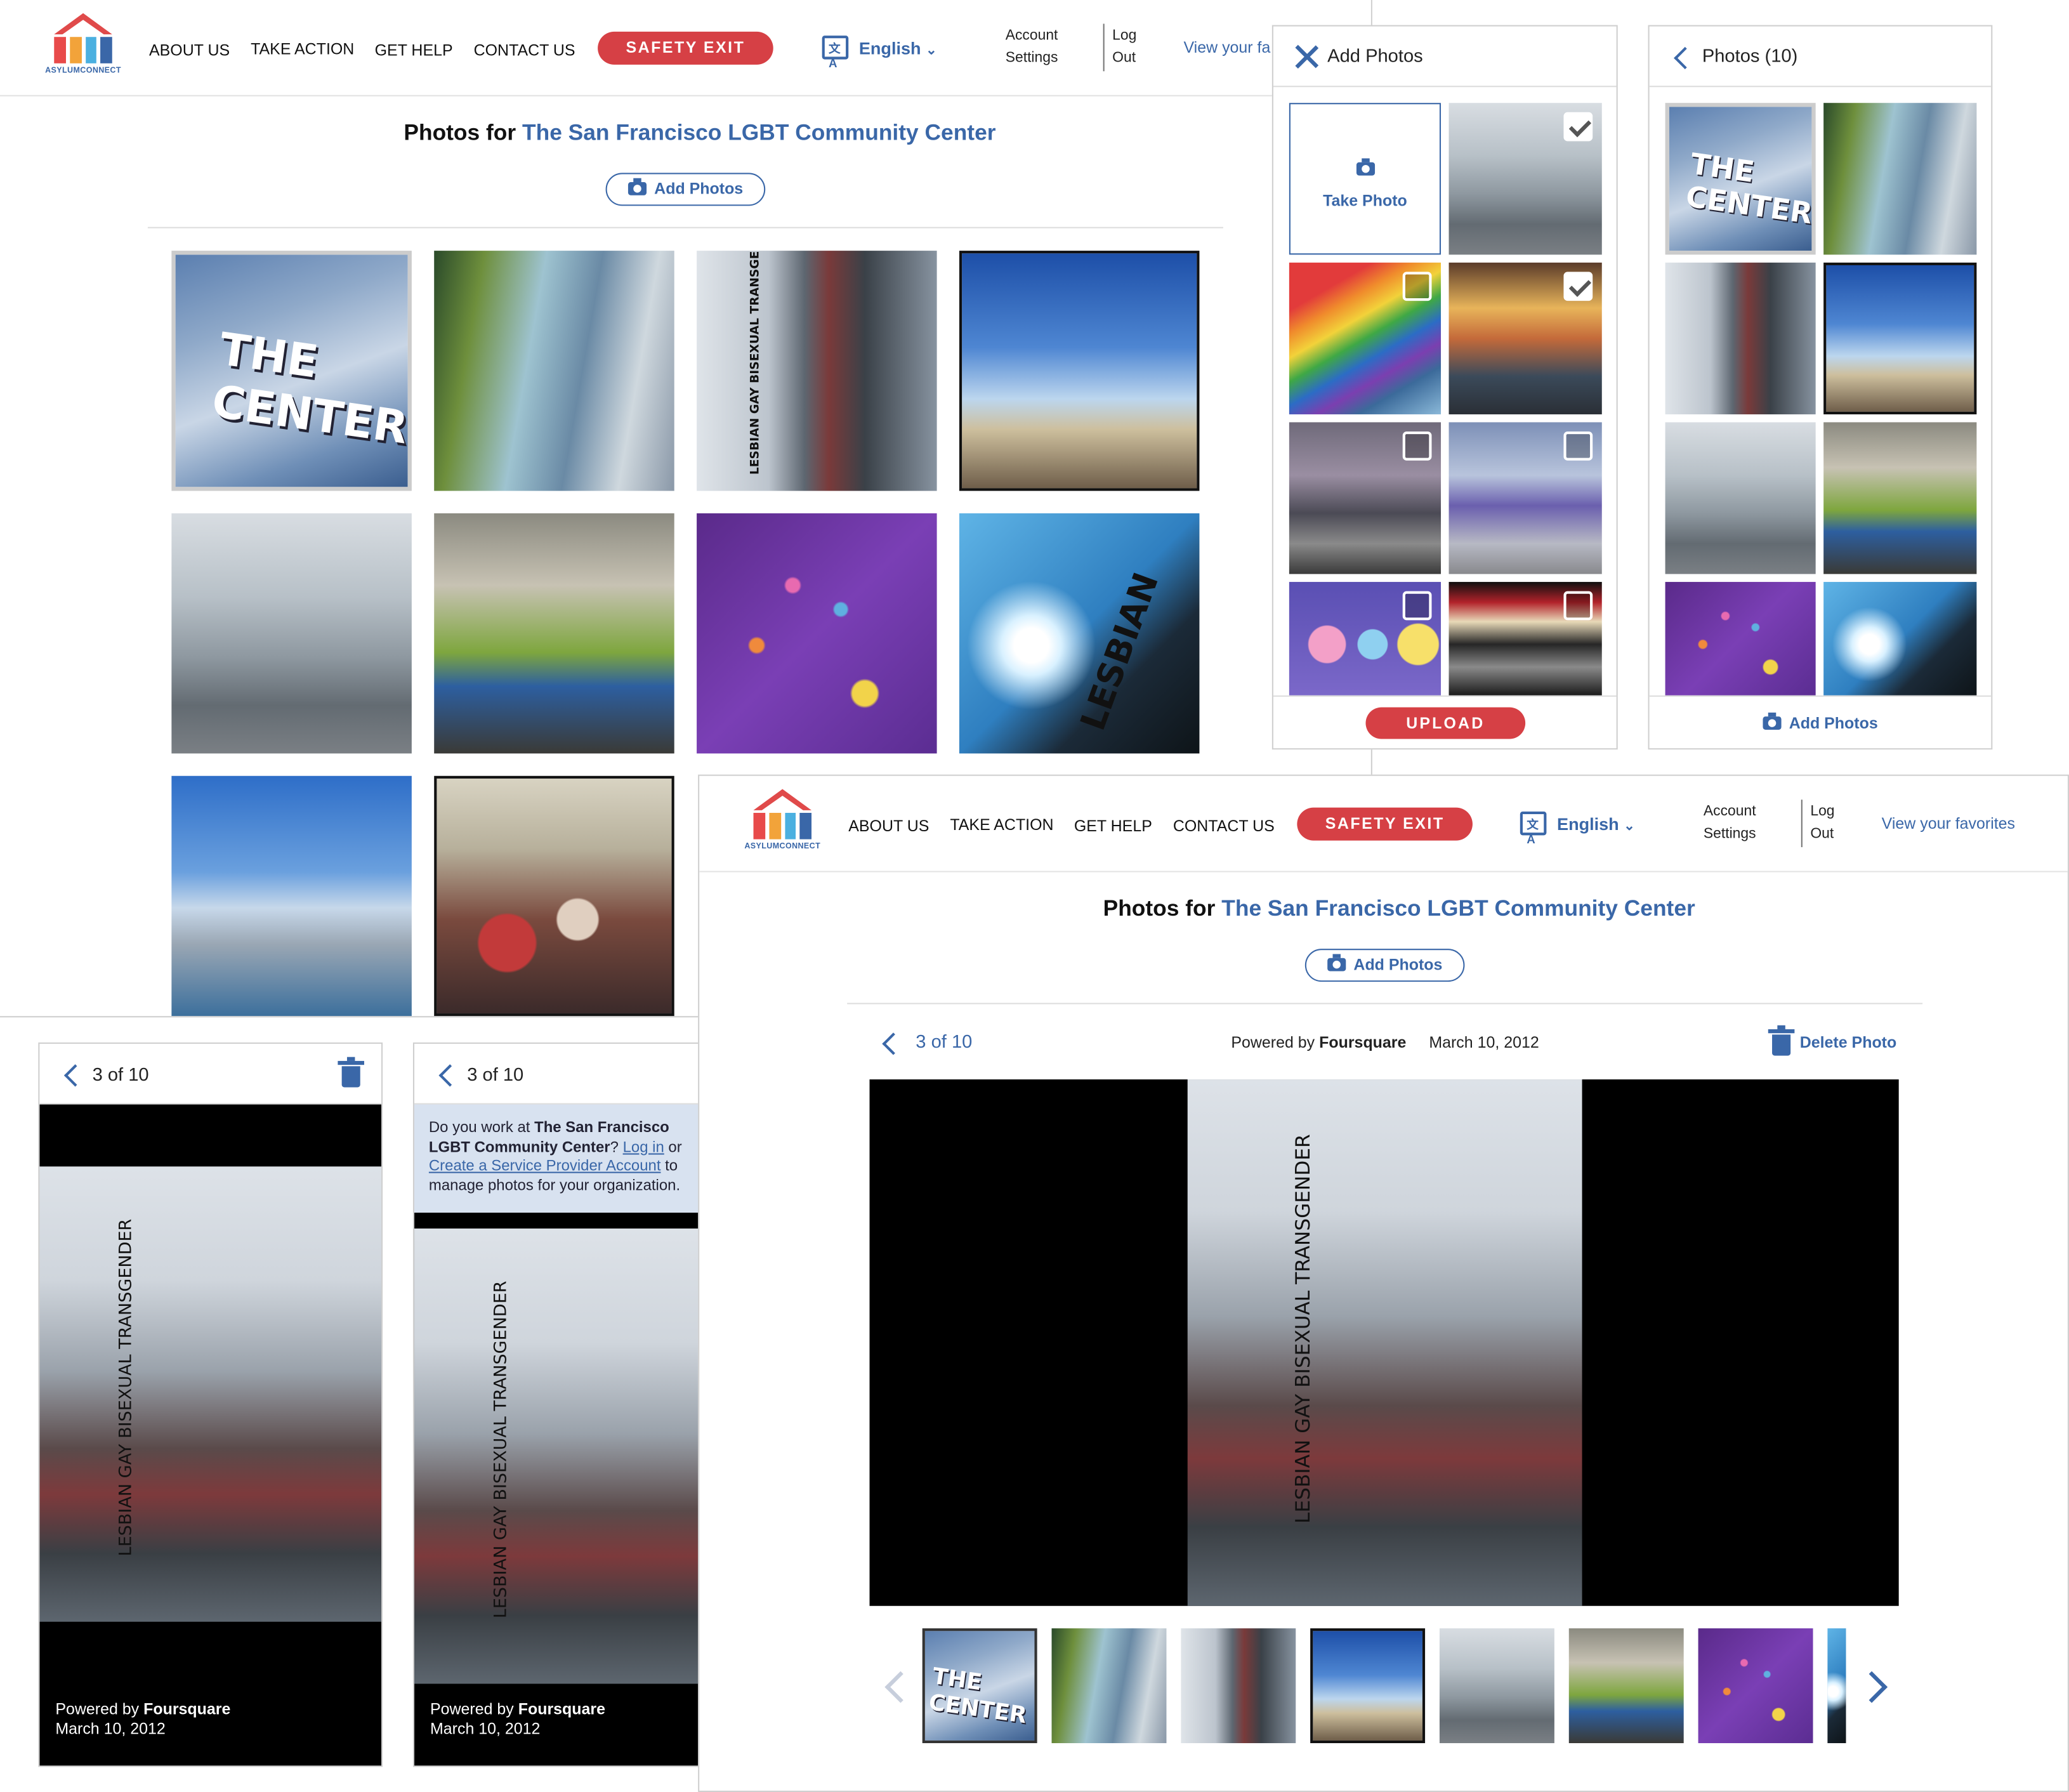 The width and height of the screenshot is (2069, 1792). I want to click on gallery-photo: LESBIAN GAY BISEXUAL TRANSGE, so click(817, 371).